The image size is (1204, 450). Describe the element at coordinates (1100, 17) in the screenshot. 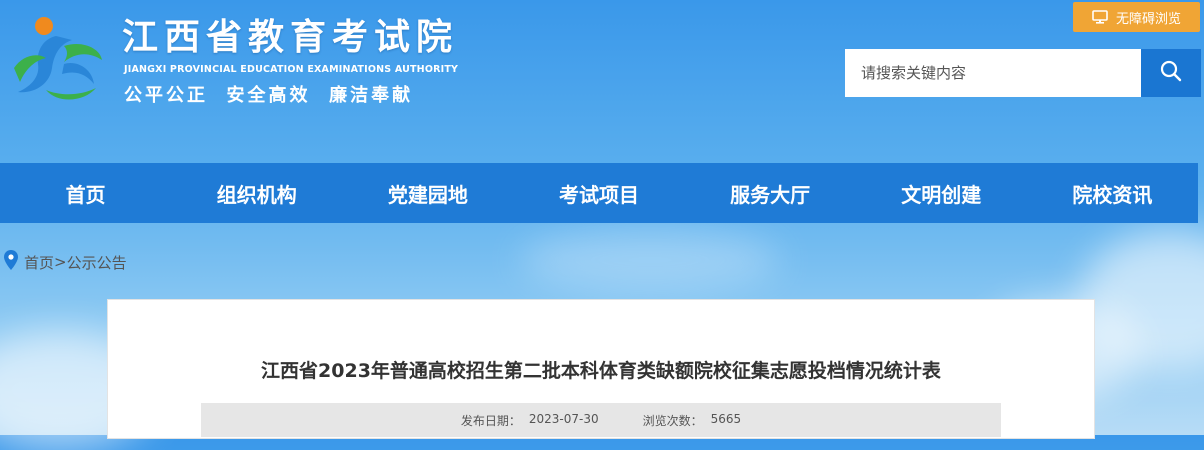

I see `monitor-icon` at that location.